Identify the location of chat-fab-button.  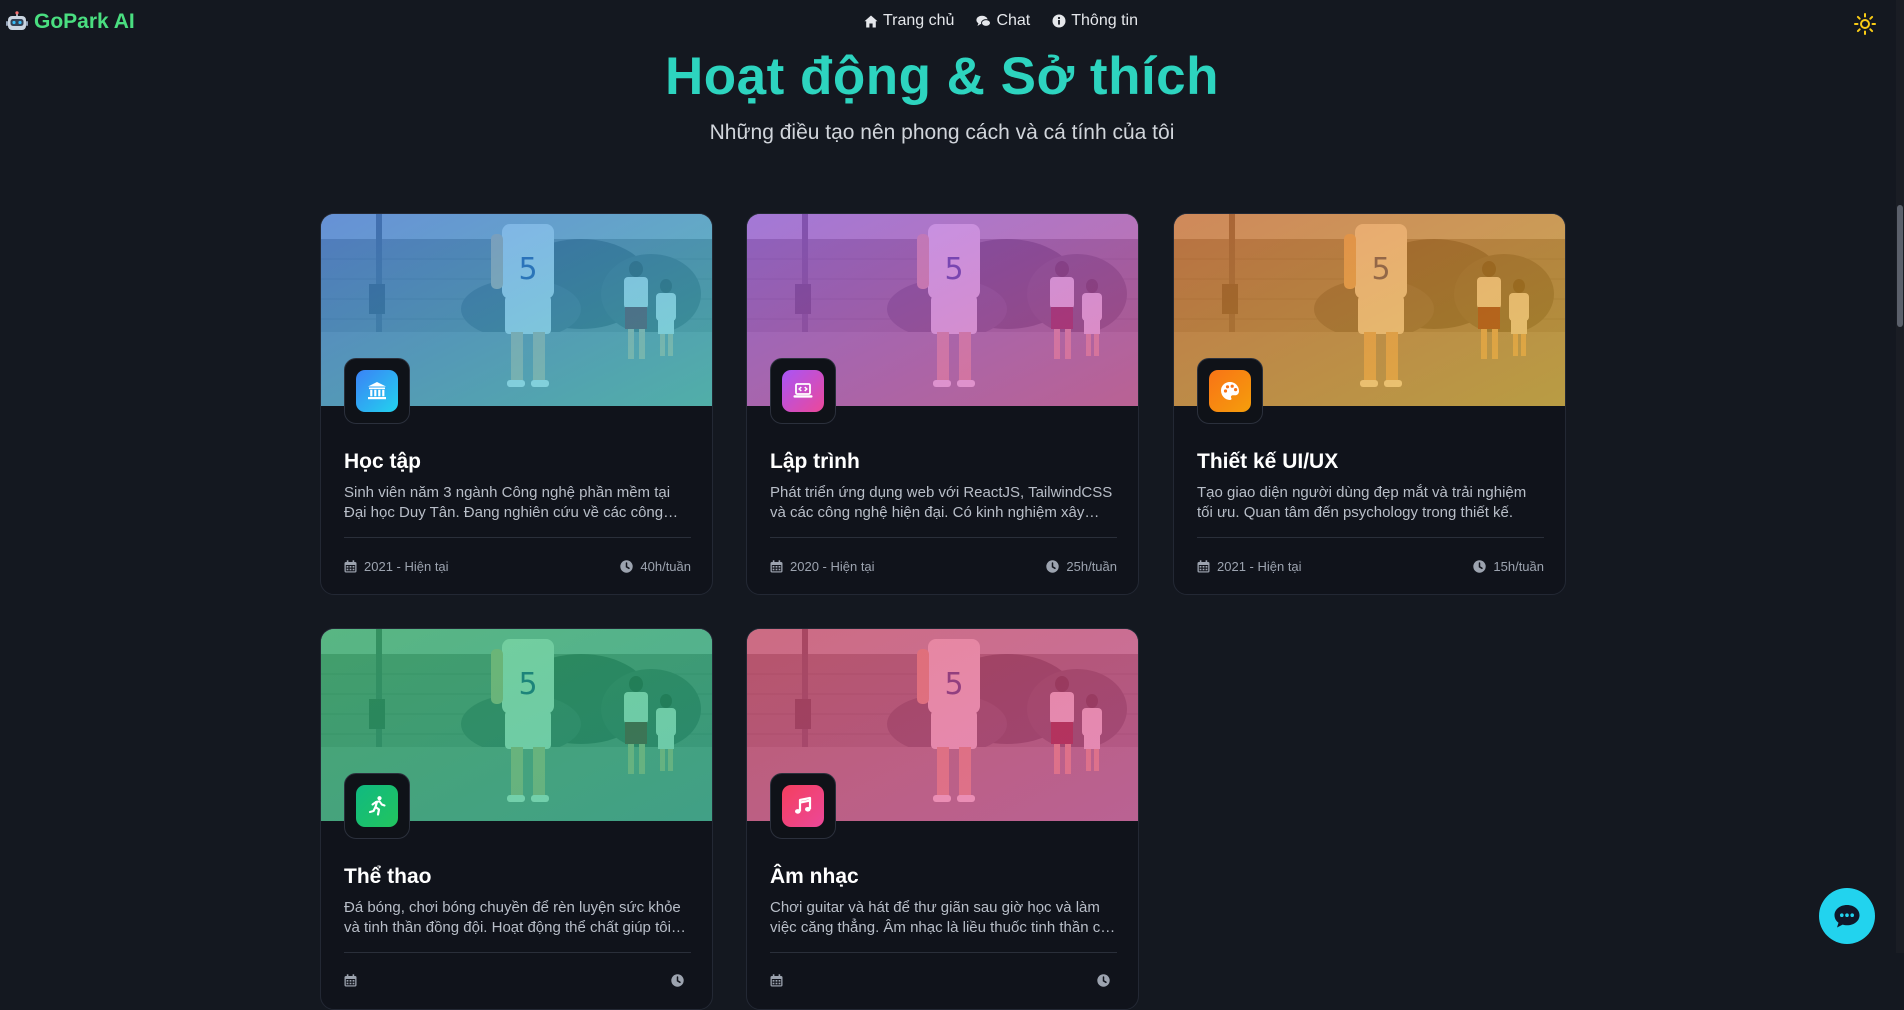
(1847, 916).